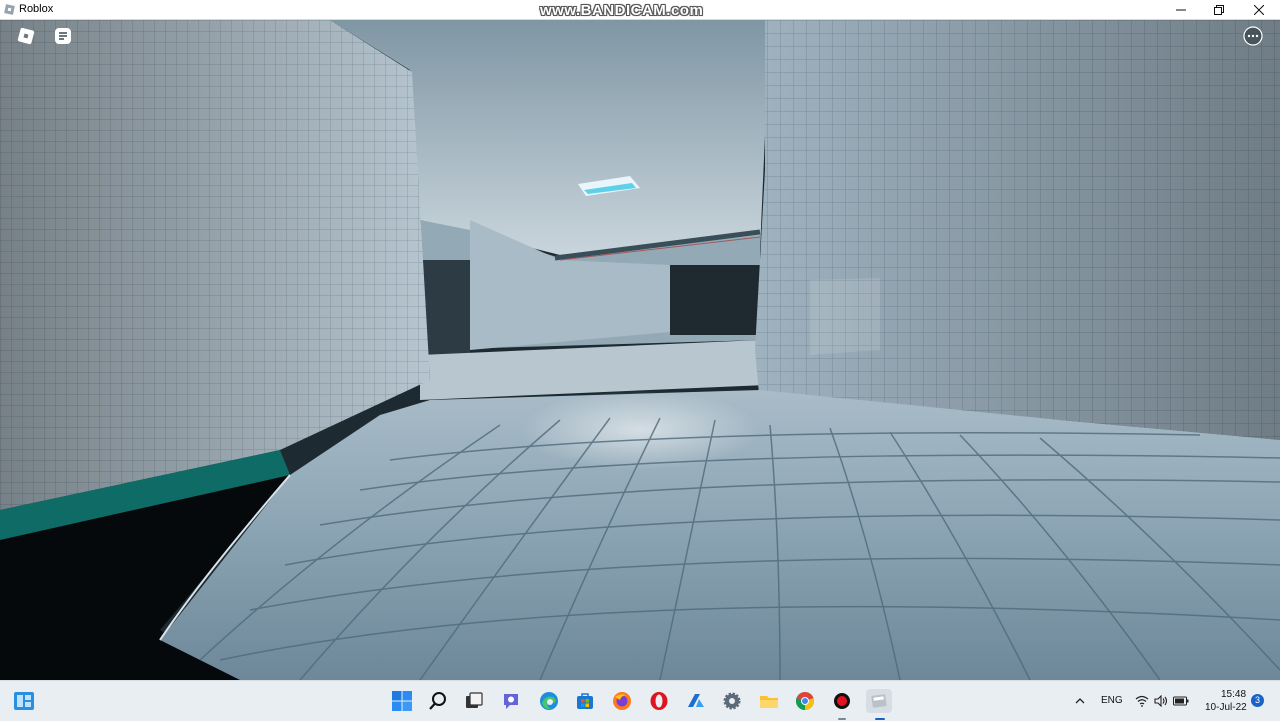 The image size is (1280, 721). What do you see at coordinates (1112, 701) in the screenshot?
I see `input-language: ENG` at bounding box center [1112, 701].